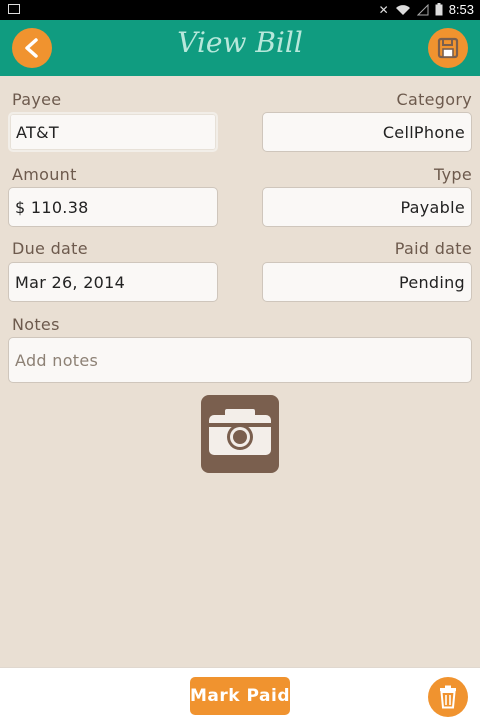 This screenshot has height=720, width=480. I want to click on camera-icon, so click(240, 432).